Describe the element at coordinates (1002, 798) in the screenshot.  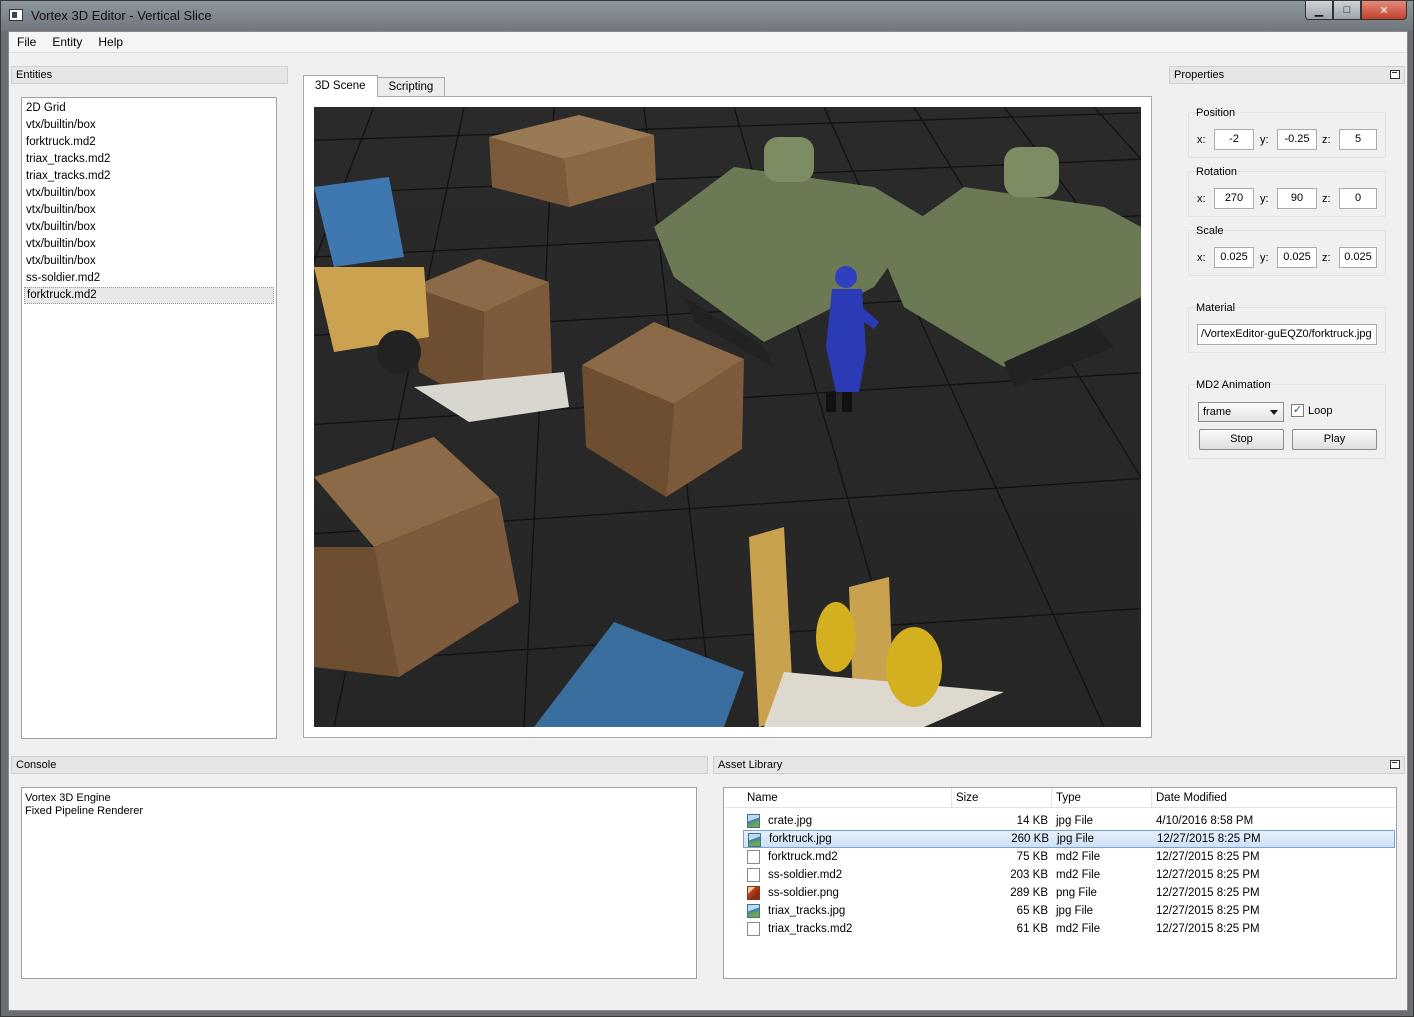
I see `column-header-size: Size` at that location.